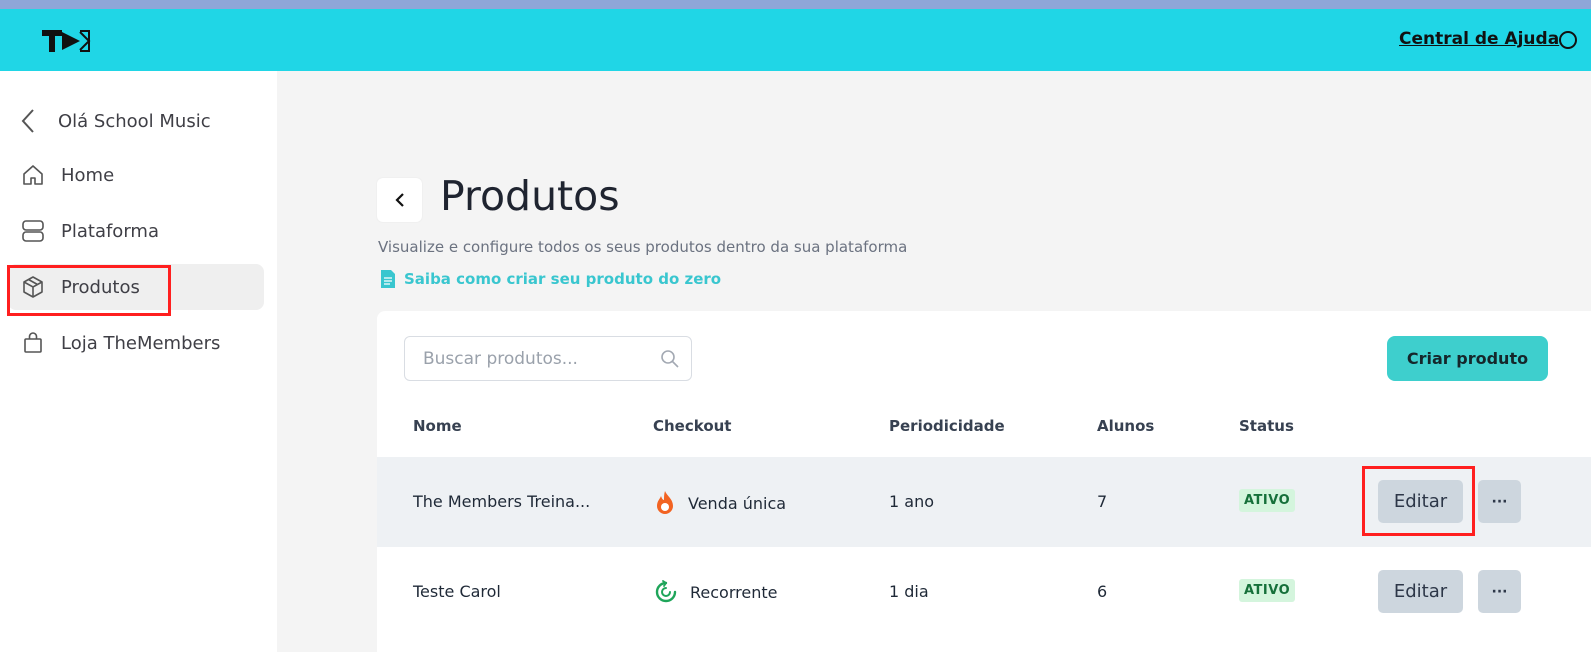 This screenshot has height=652, width=1591. I want to click on checkout-cell: Recorrente, so click(715, 592).